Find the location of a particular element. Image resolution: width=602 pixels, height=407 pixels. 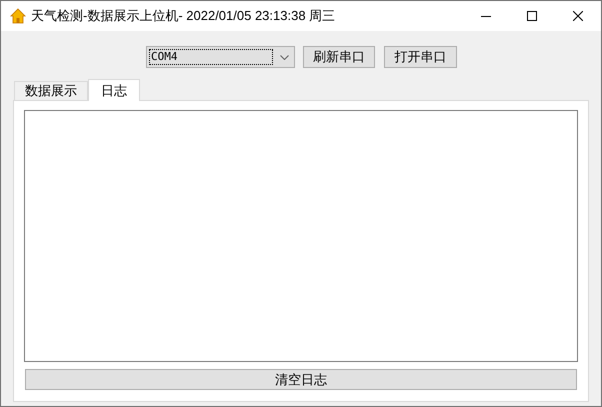

serial-port-button: 刷新串口 is located at coordinates (339, 57).